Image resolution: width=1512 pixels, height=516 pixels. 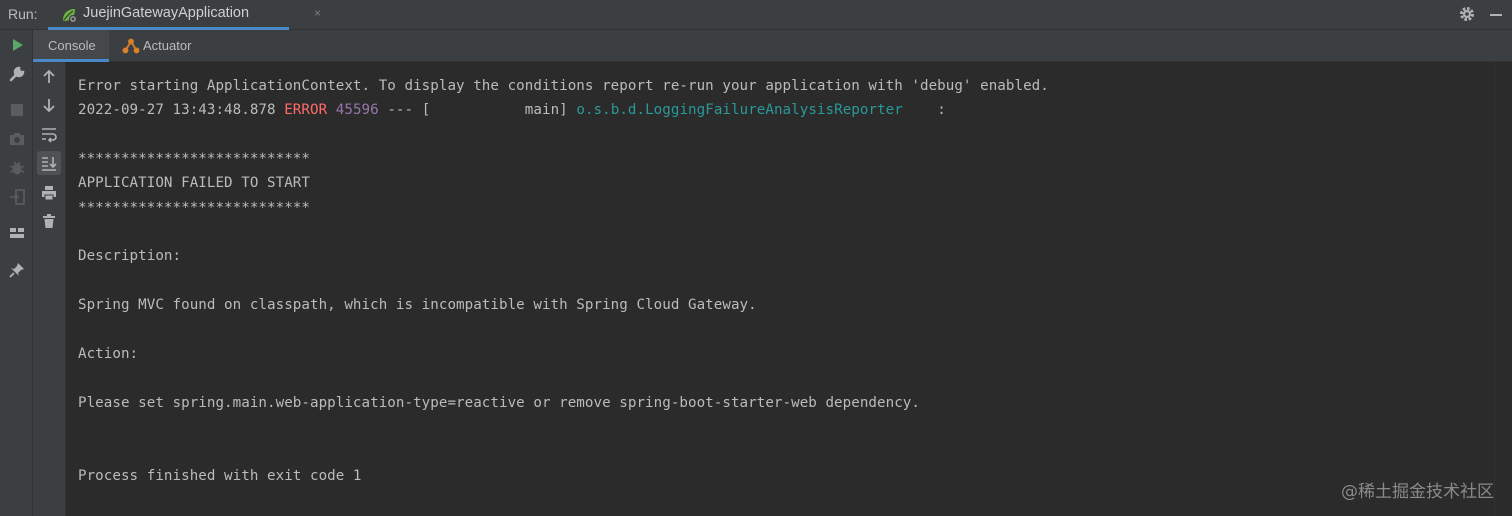 I want to click on log-logger: o.s.b.d.LoggingFailureAnalysisReporter, so click(x=739, y=110).